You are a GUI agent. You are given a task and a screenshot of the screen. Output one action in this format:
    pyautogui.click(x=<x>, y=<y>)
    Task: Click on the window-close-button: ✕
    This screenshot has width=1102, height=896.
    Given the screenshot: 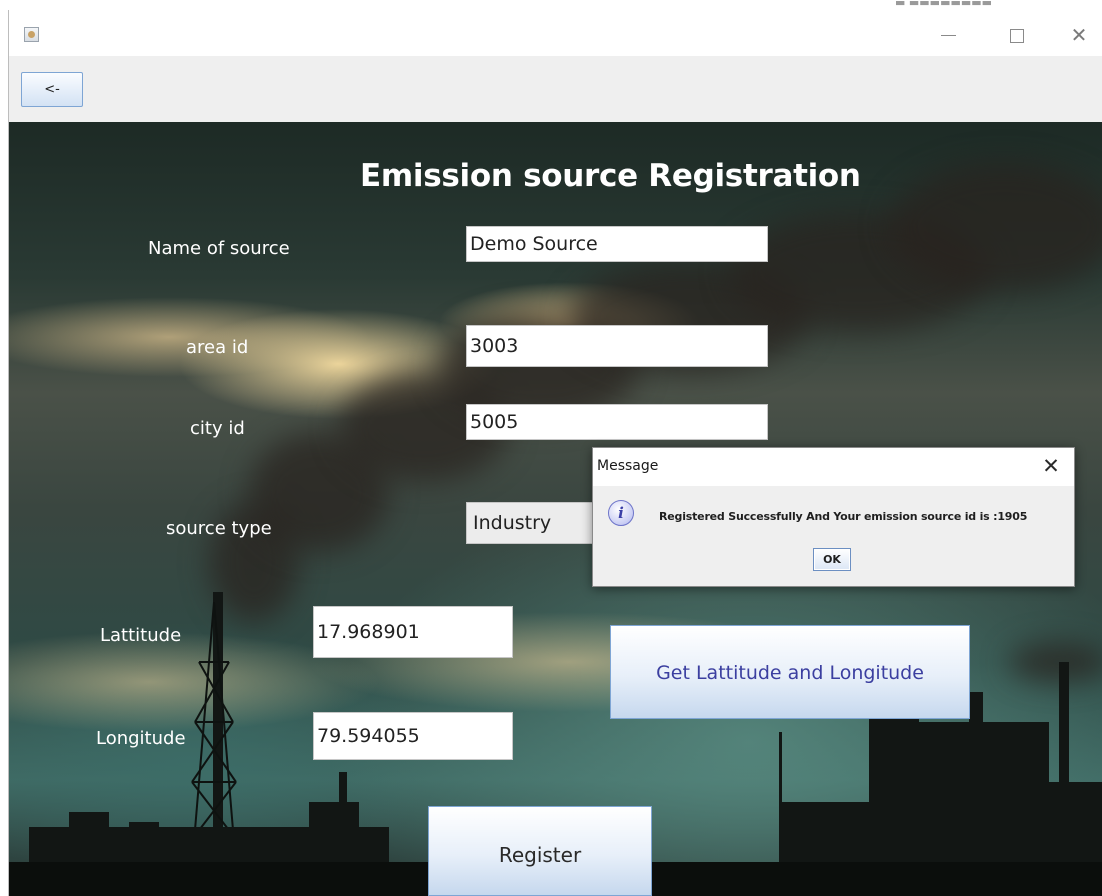 What is the action you would take?
    pyautogui.click(x=1079, y=35)
    